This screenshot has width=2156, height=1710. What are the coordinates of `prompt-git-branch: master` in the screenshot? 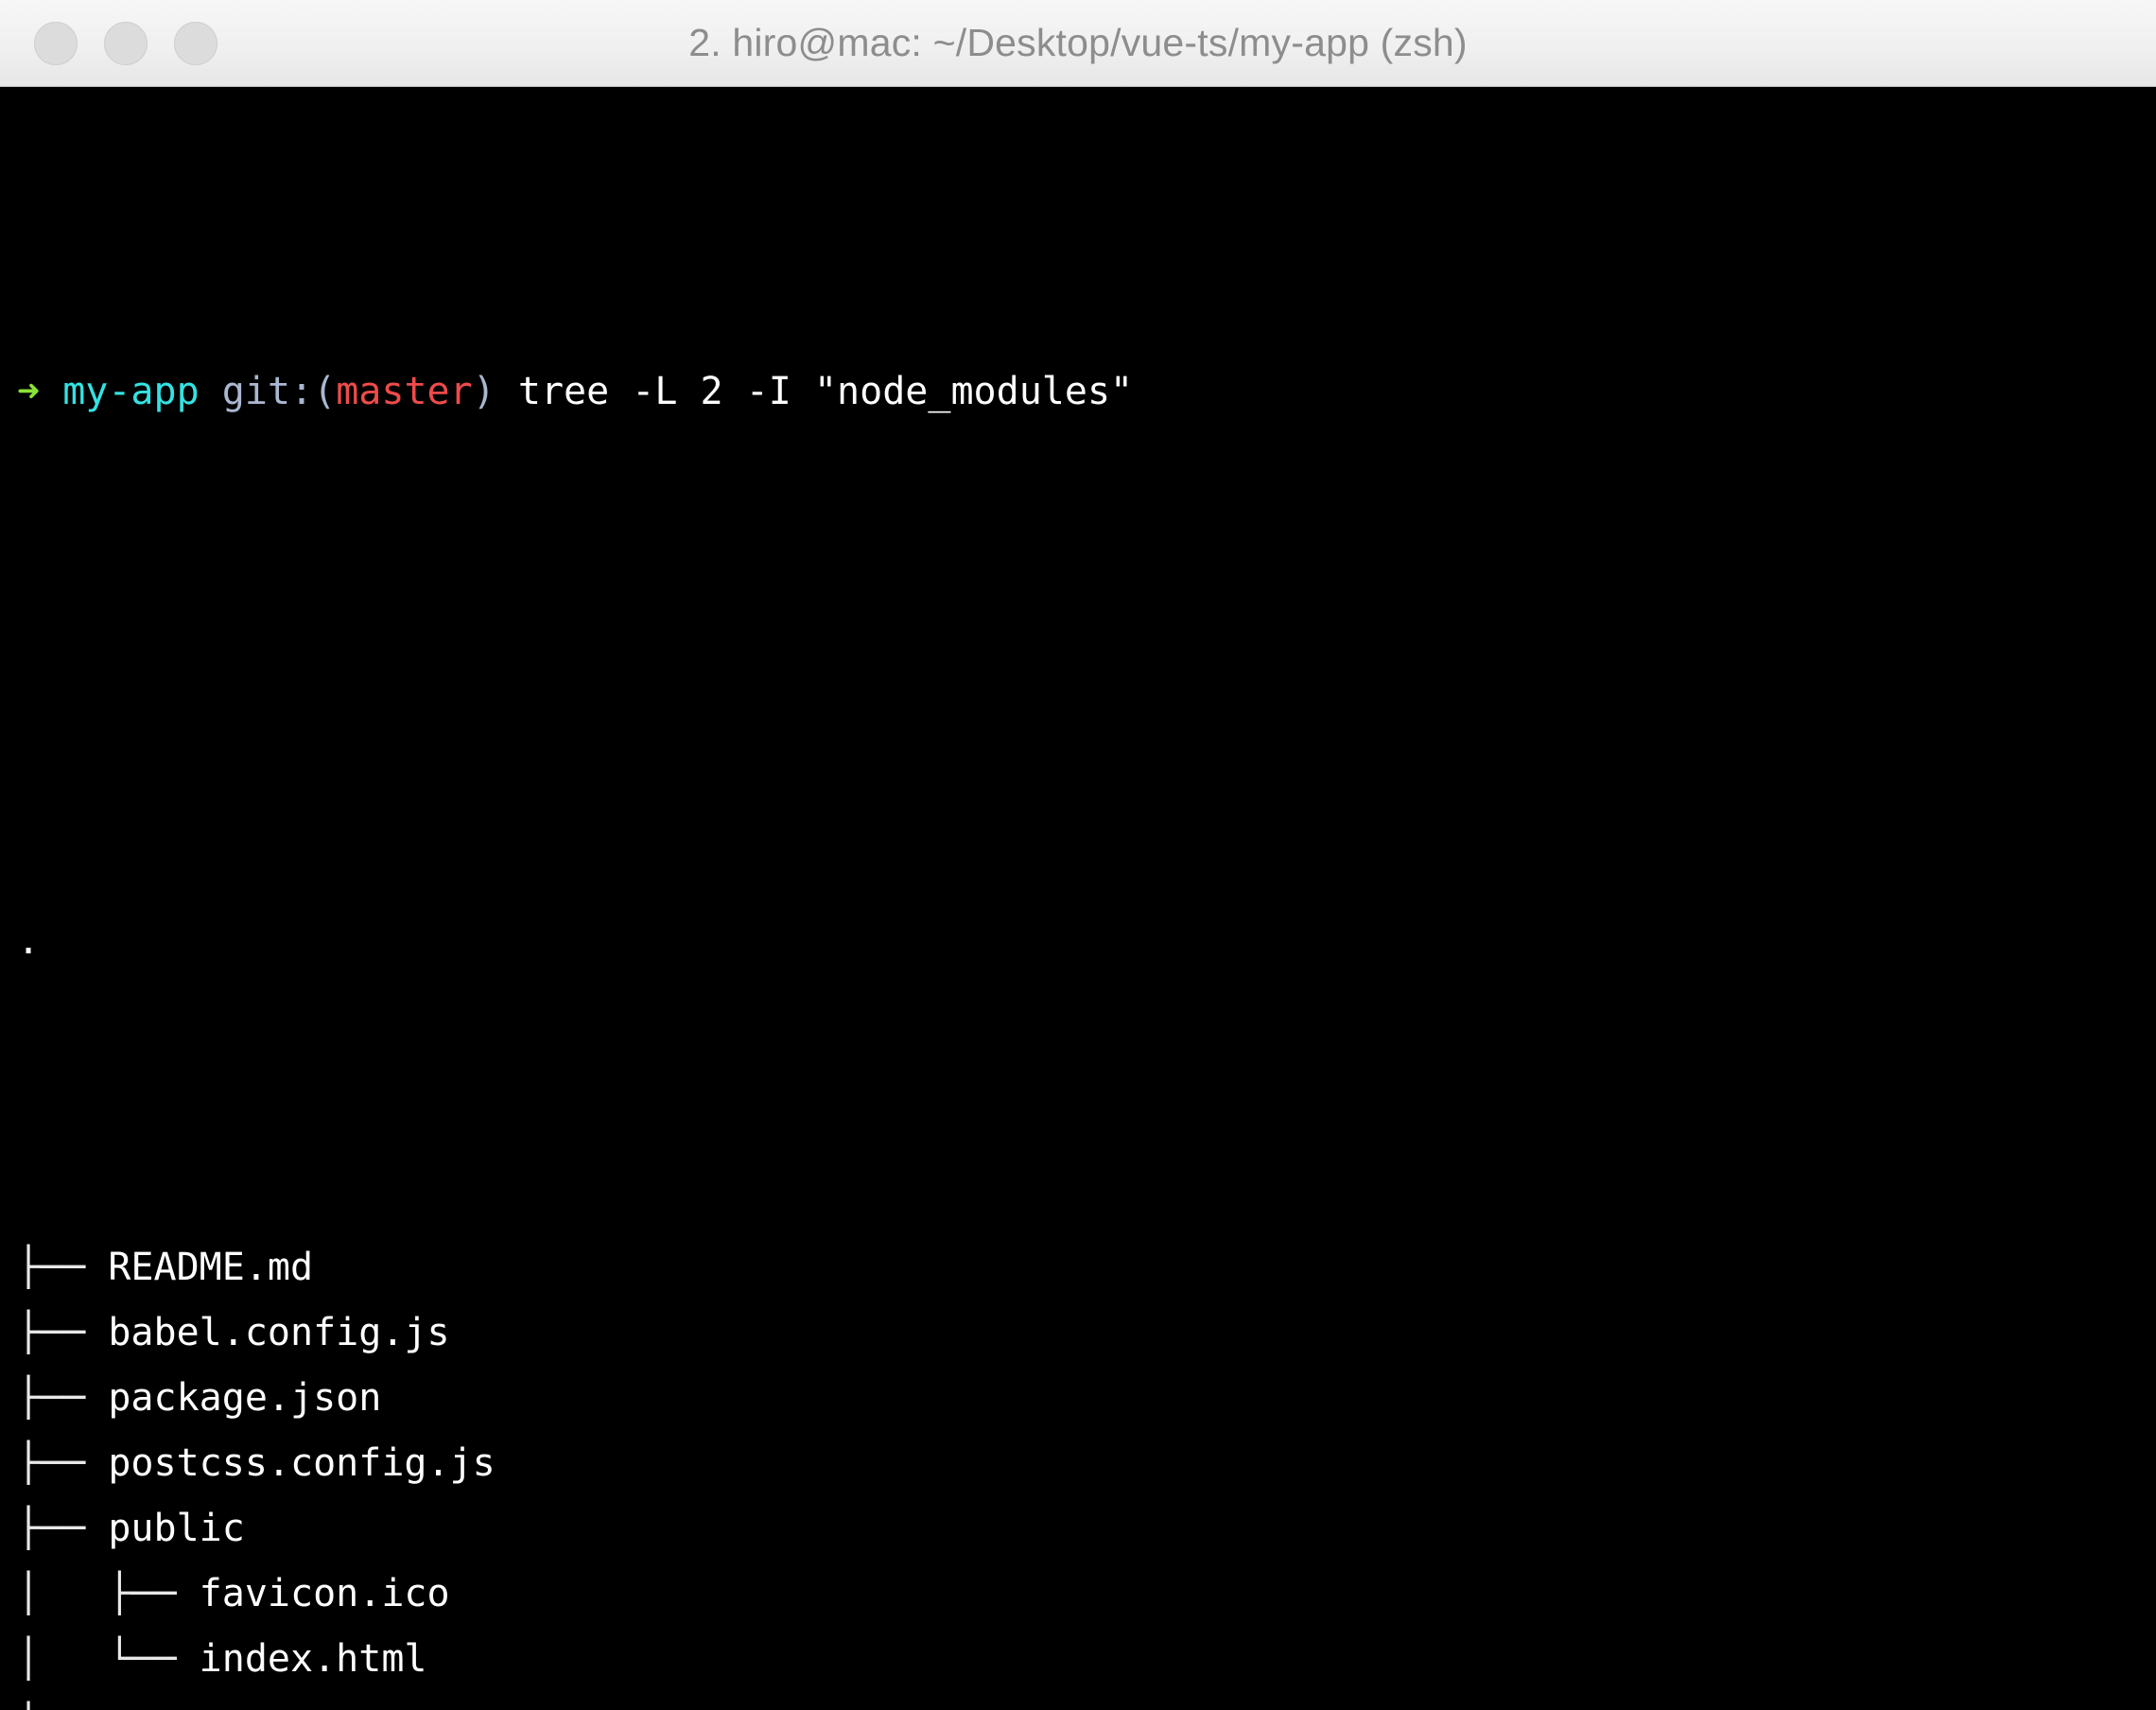 It's located at (404, 391).